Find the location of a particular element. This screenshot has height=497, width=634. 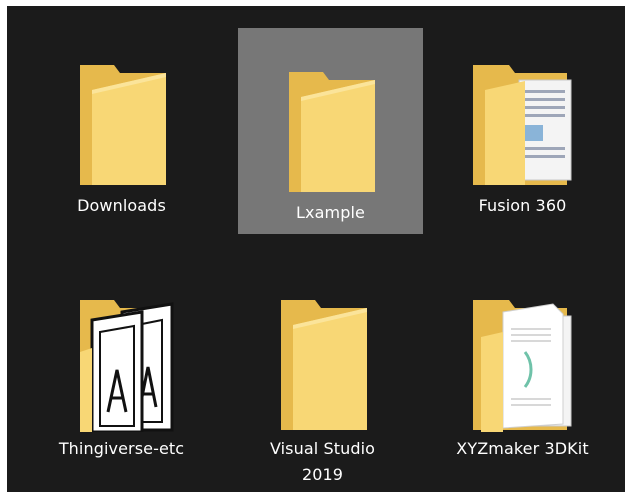

folder-item-thingiverse-etc: Thingiverse-etc is located at coordinates (121, 371).